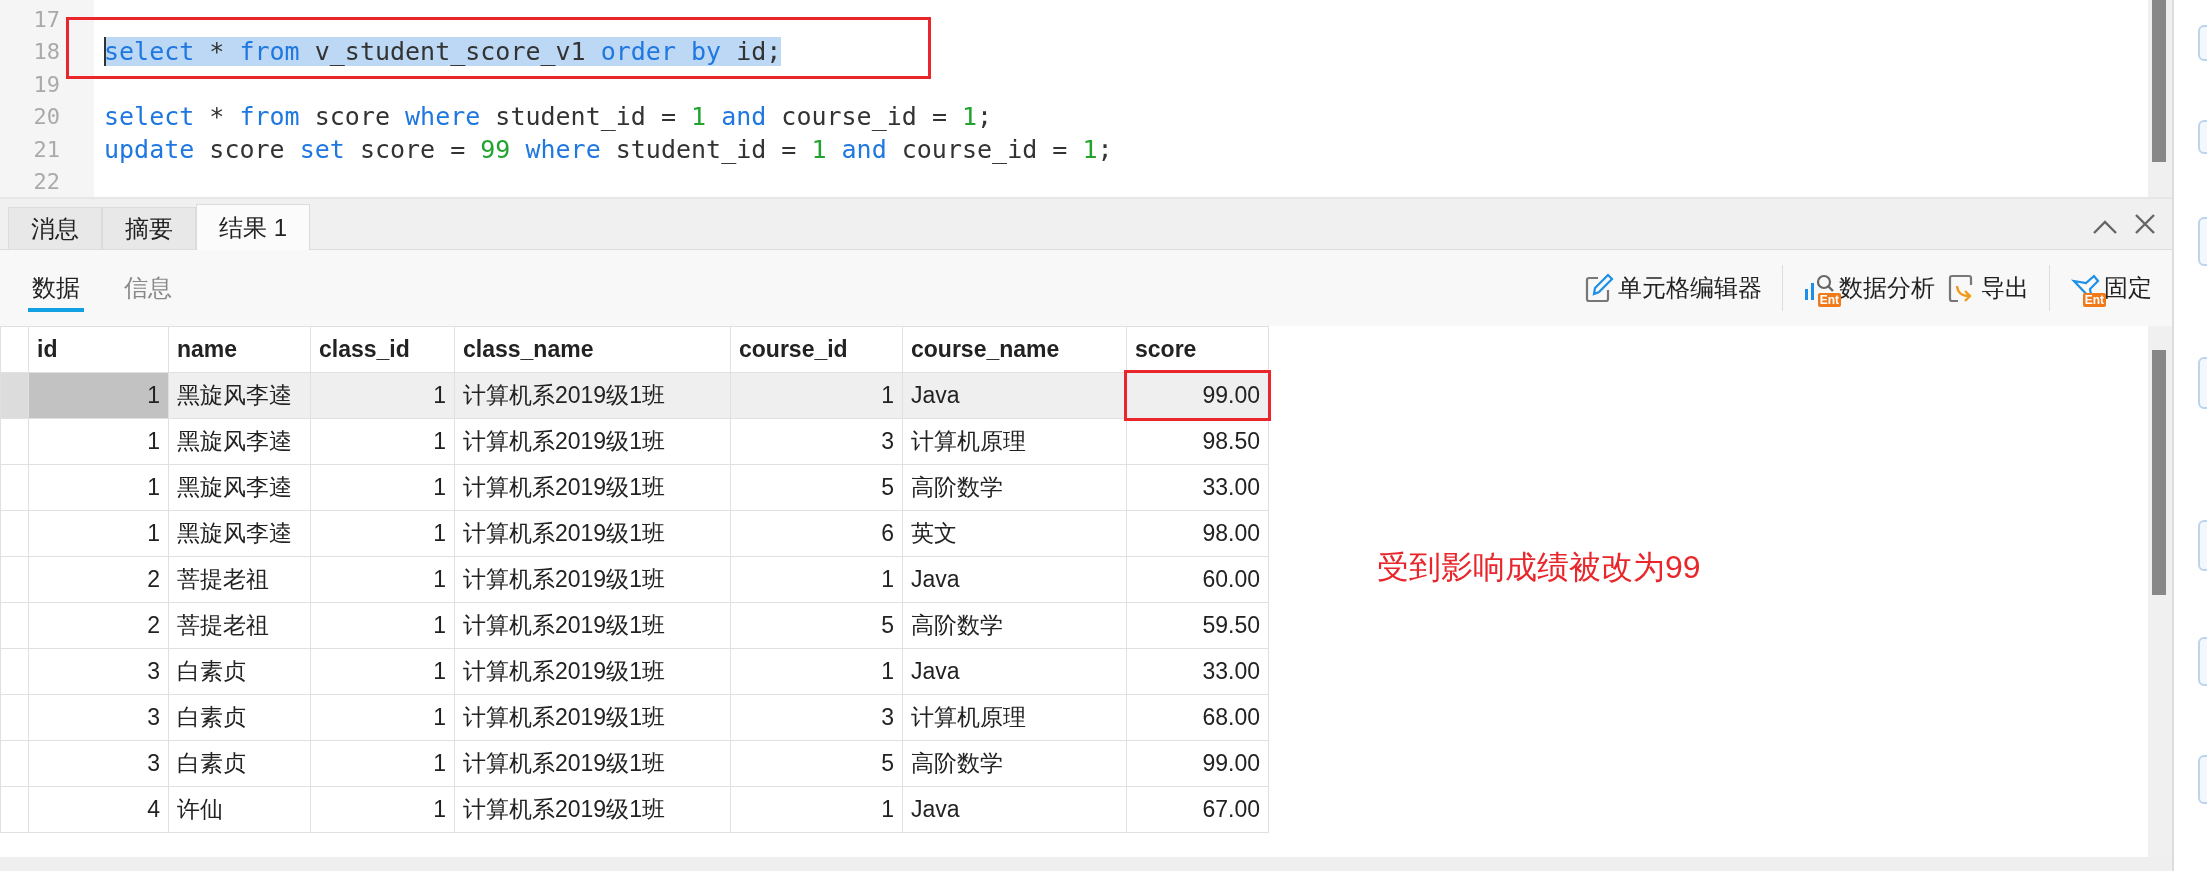 This screenshot has height=871, width=2207. What do you see at coordinates (1197, 441) in the screenshot?
I see `table-cell: 98.50` at bounding box center [1197, 441].